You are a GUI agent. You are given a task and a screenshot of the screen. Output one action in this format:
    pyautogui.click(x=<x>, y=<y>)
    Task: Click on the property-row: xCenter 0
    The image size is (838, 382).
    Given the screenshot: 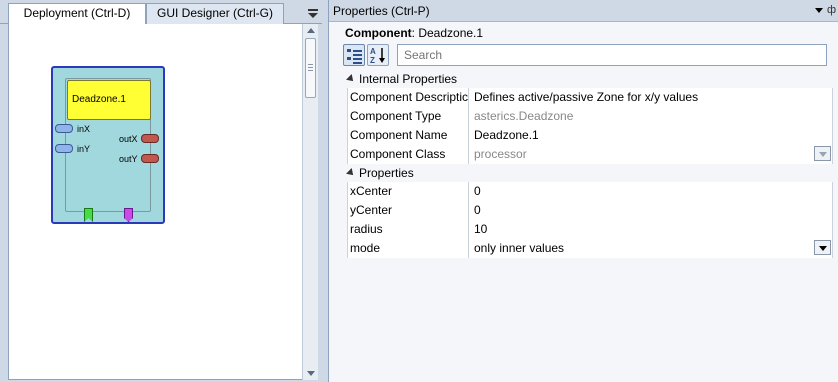 What is the action you would take?
    pyautogui.click(x=590, y=191)
    